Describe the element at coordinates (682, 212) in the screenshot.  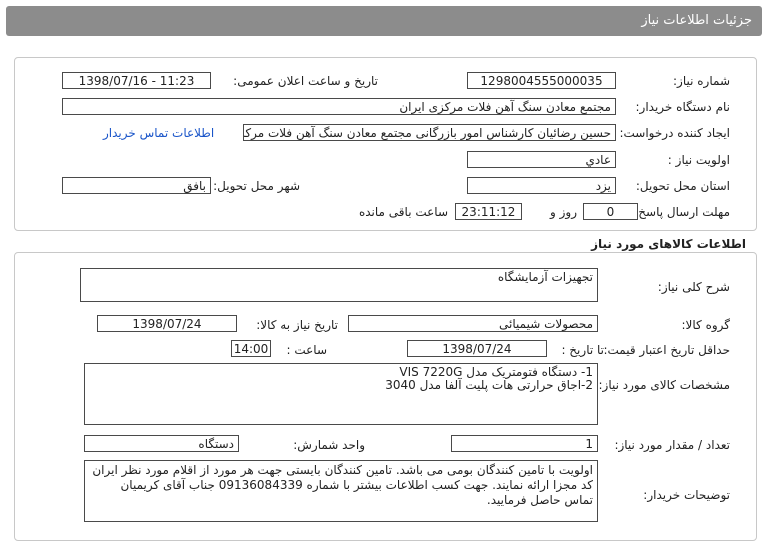
I see `deadline-label: مهلت ارسال پاسخ:` at that location.